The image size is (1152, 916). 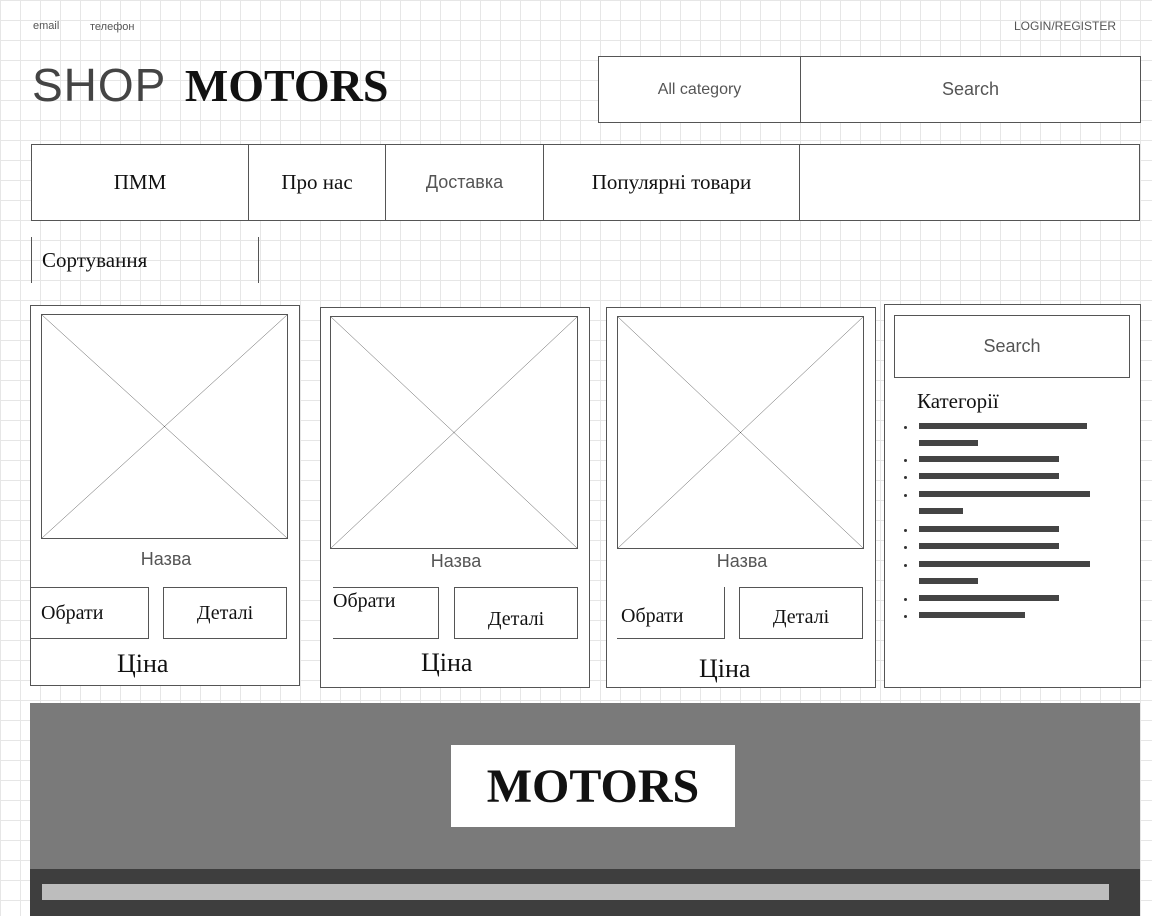 I want to click on nav-item-about: Про нас, so click(x=317, y=182).